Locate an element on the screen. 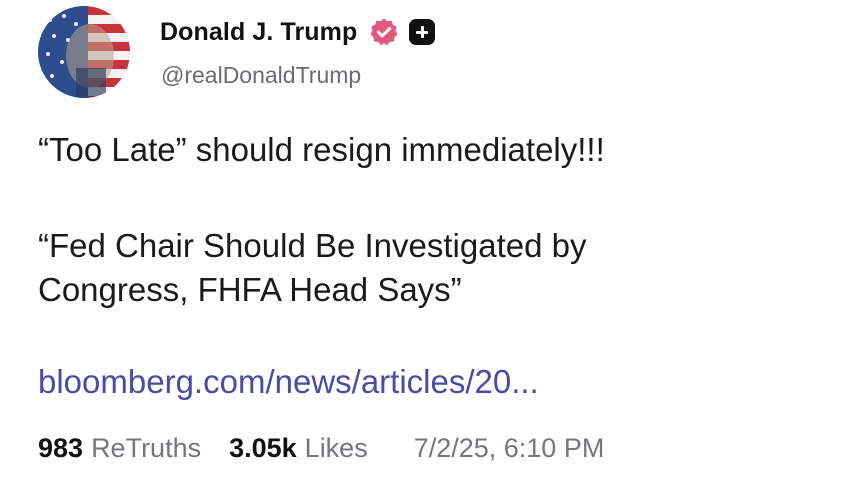 The height and width of the screenshot is (495, 865). quoted-headline-line-2: Congress, FHFA Head Says” is located at coordinates (250, 289).